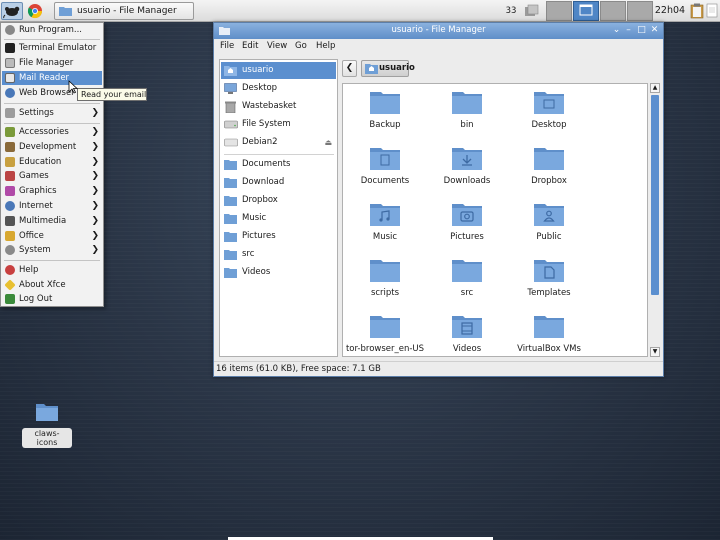 The height and width of the screenshot is (540, 720). What do you see at coordinates (349, 68) in the screenshot?
I see `path-back-button: ❮` at bounding box center [349, 68].